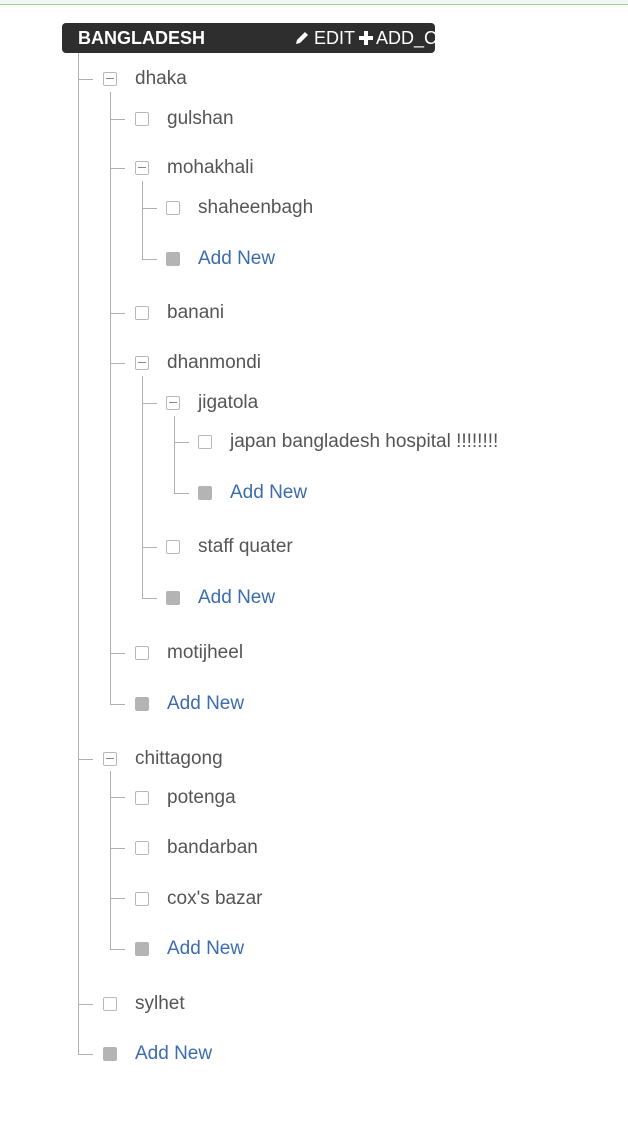 This screenshot has width=628, height=1140. I want to click on node-label: banani, so click(195, 313).